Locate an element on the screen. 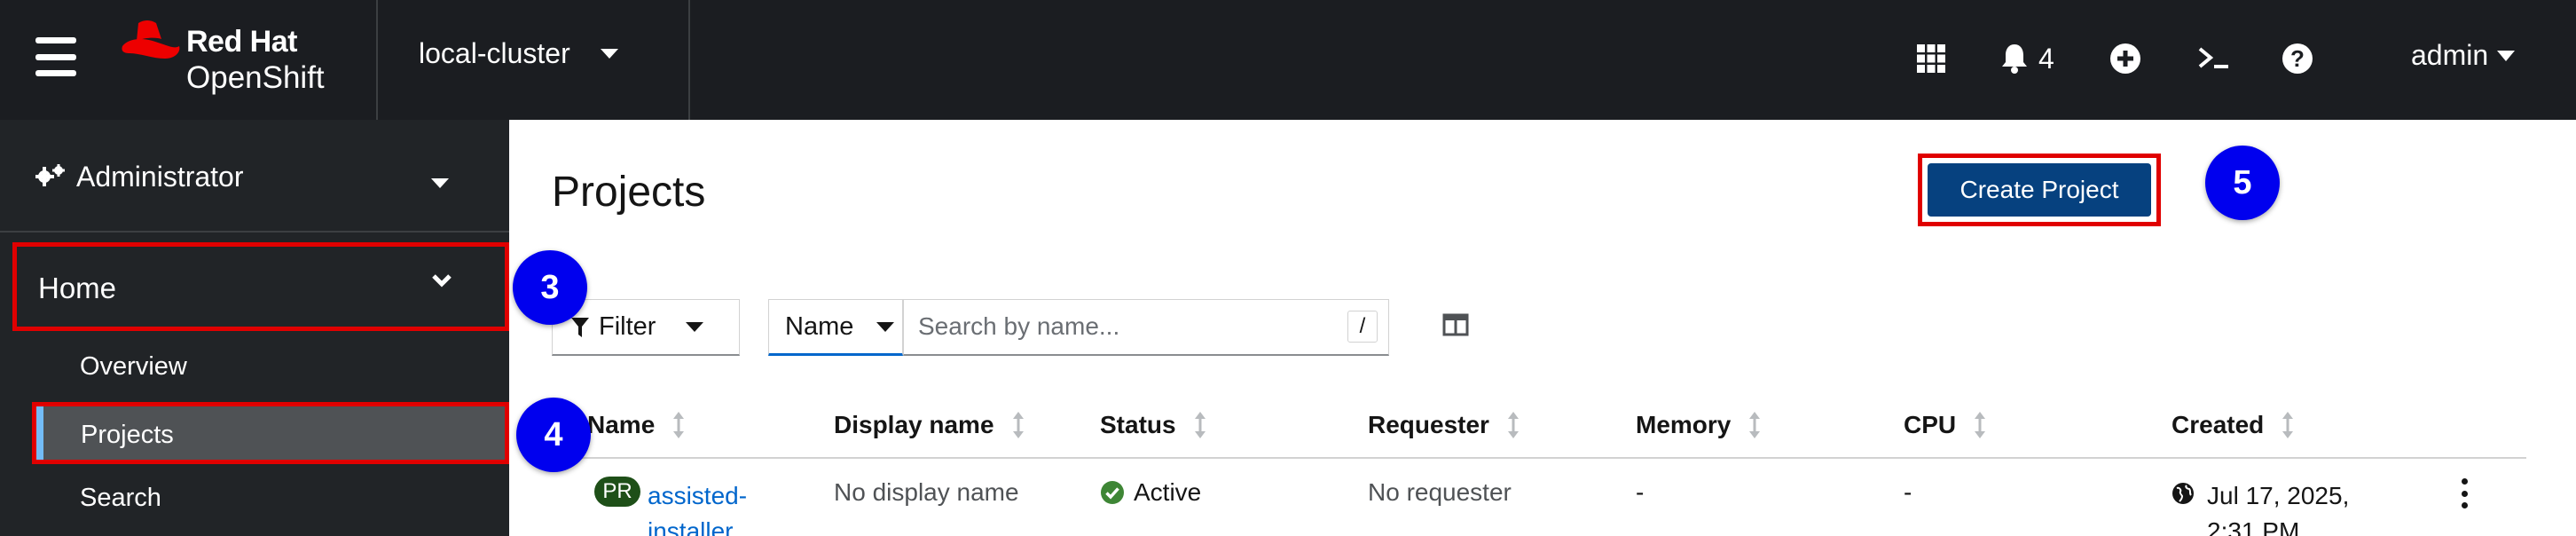  created-timestamp: Jul 17, 2025, 2:31 PM is located at coordinates (2278, 509).